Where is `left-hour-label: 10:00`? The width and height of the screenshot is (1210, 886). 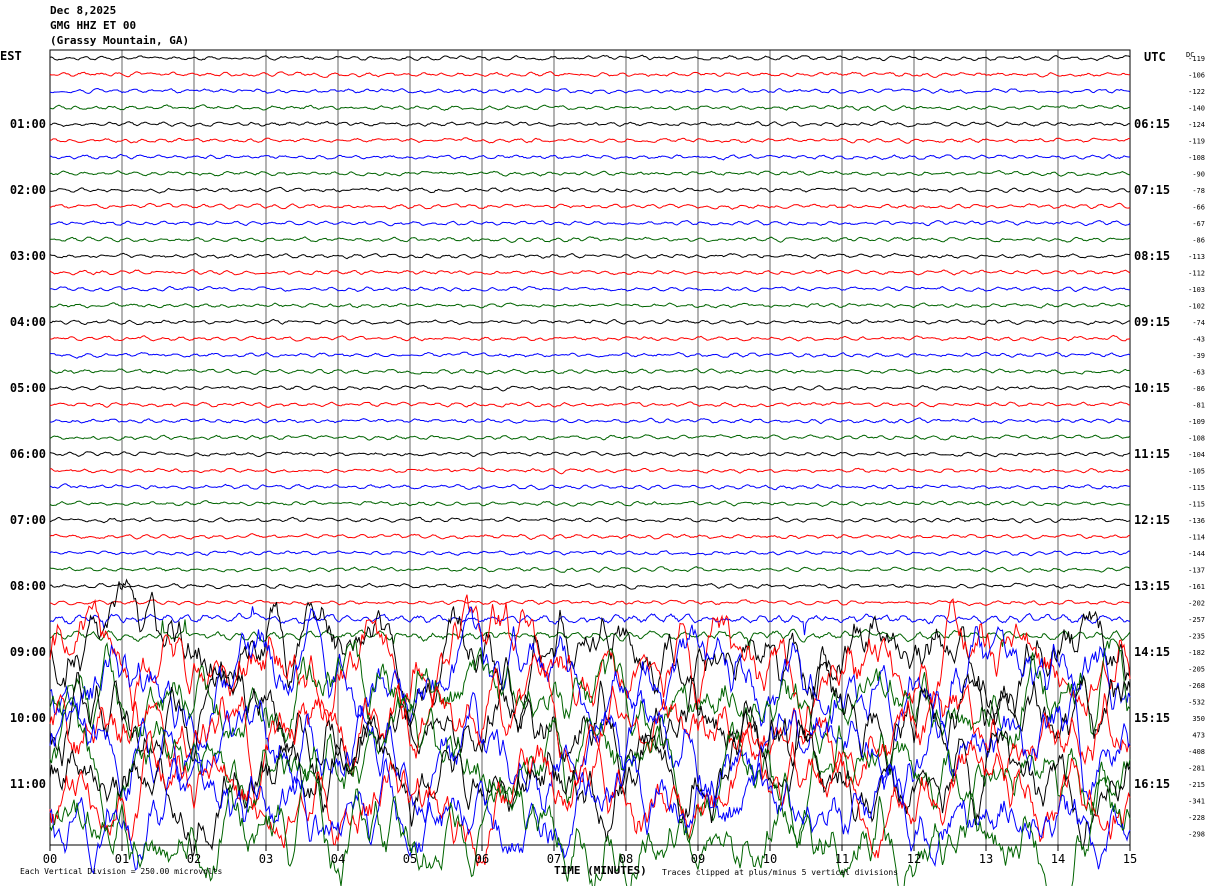 left-hour-label: 10:00 is located at coordinates (28, 718).